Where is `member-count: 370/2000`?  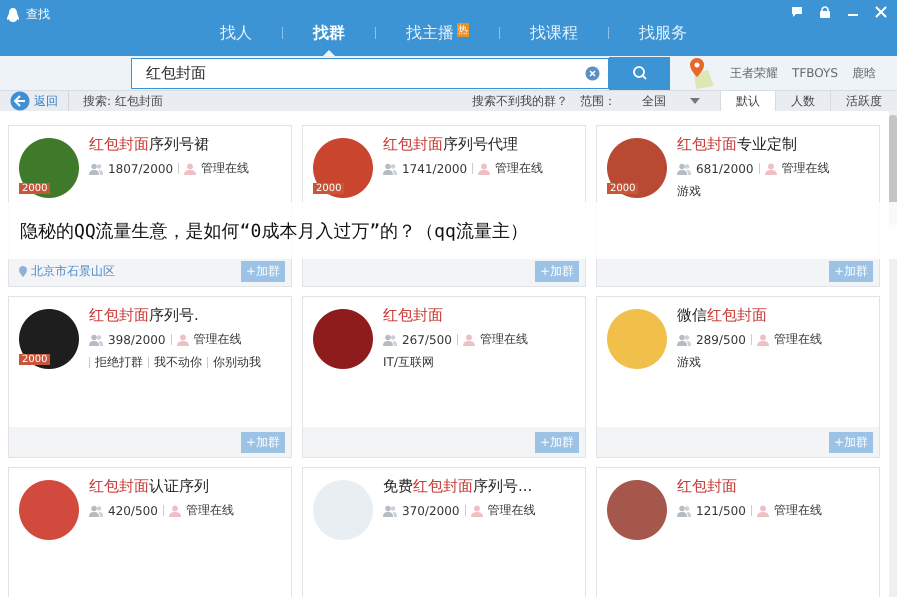
member-count: 370/2000 is located at coordinates (431, 511).